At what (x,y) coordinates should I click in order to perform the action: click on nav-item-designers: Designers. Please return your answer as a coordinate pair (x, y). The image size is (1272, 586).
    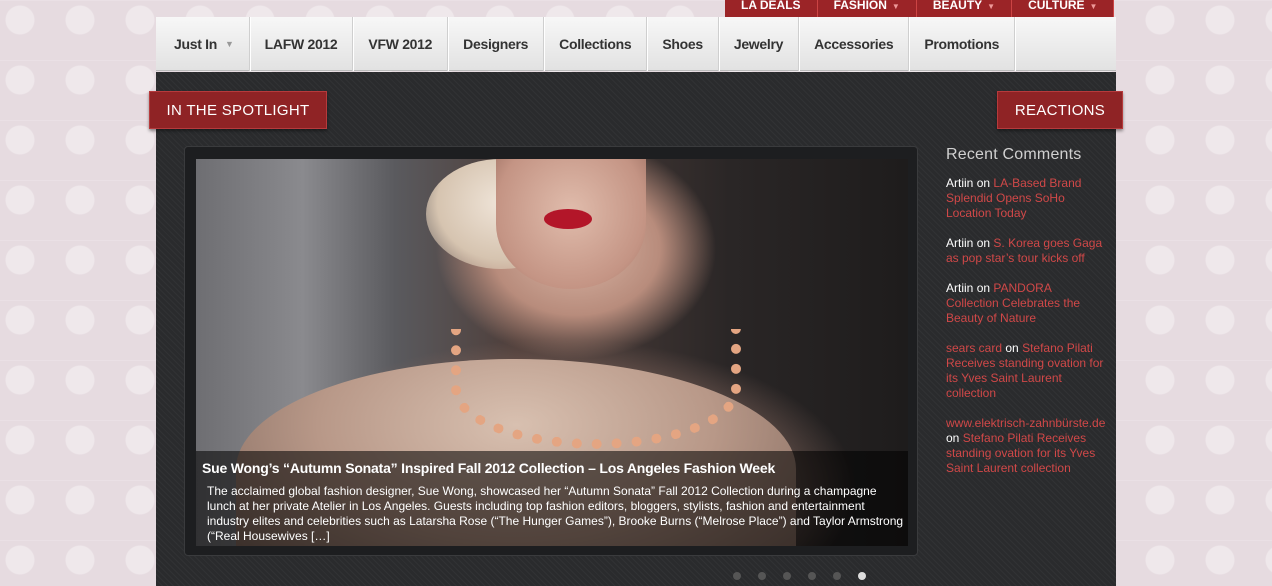
    Looking at the image, I should click on (496, 44).